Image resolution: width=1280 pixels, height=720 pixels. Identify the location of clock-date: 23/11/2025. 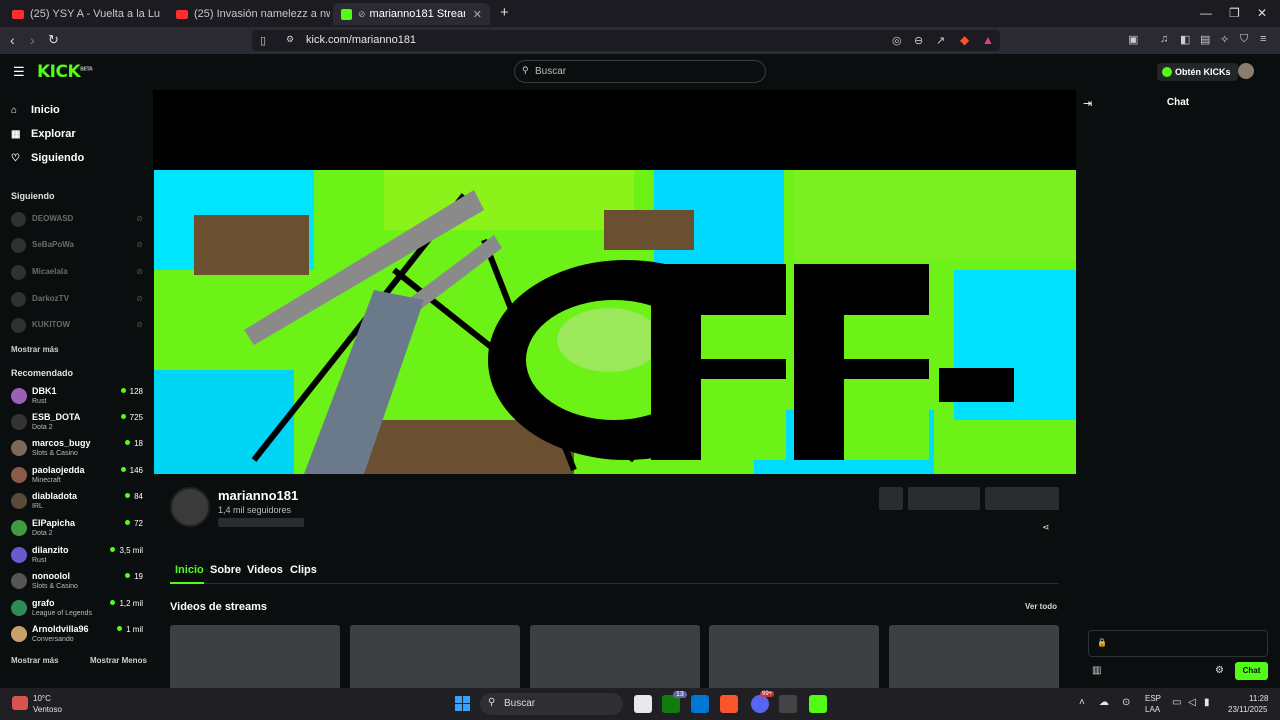
(1247, 709).